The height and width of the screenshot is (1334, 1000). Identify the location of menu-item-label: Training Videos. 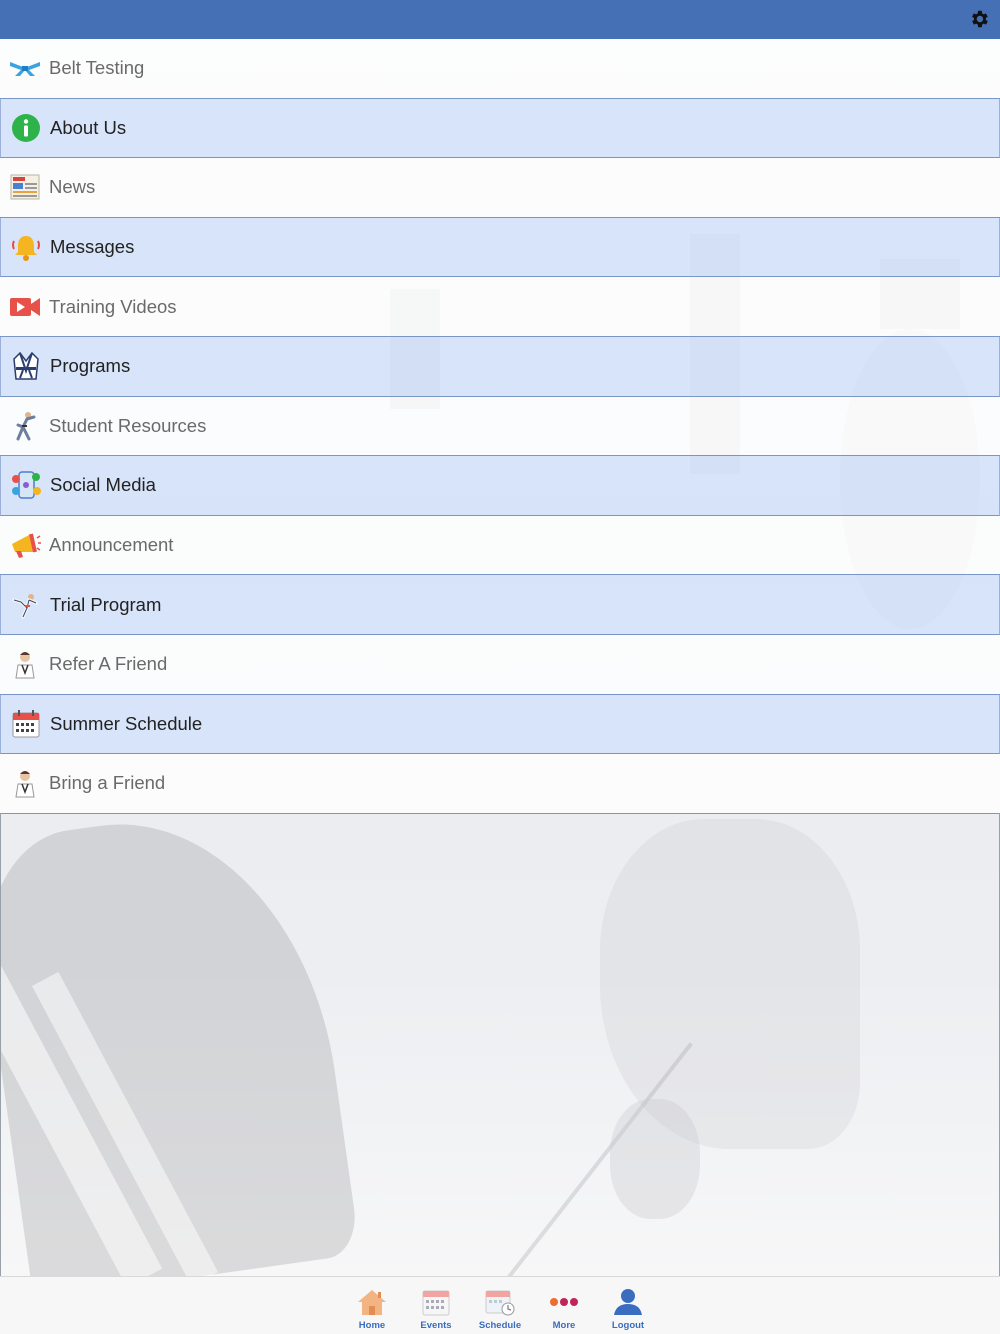
(113, 306).